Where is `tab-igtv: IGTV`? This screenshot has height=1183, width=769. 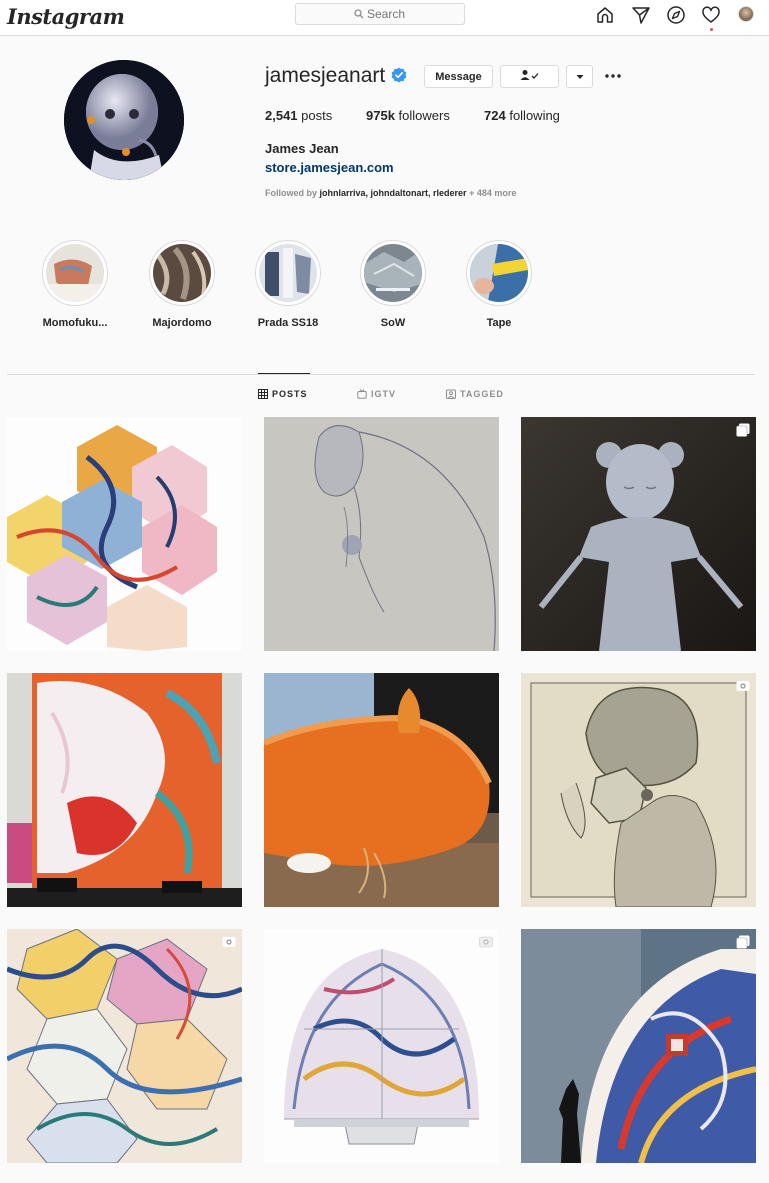
tab-igtv: IGTV is located at coordinates (376, 394).